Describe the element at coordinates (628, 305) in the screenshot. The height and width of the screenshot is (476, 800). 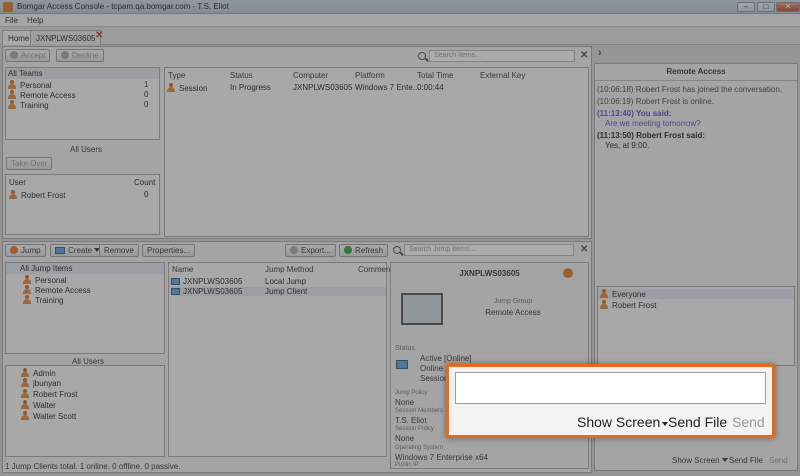
I see `recipient-robert-frost: Robert Frost` at that location.